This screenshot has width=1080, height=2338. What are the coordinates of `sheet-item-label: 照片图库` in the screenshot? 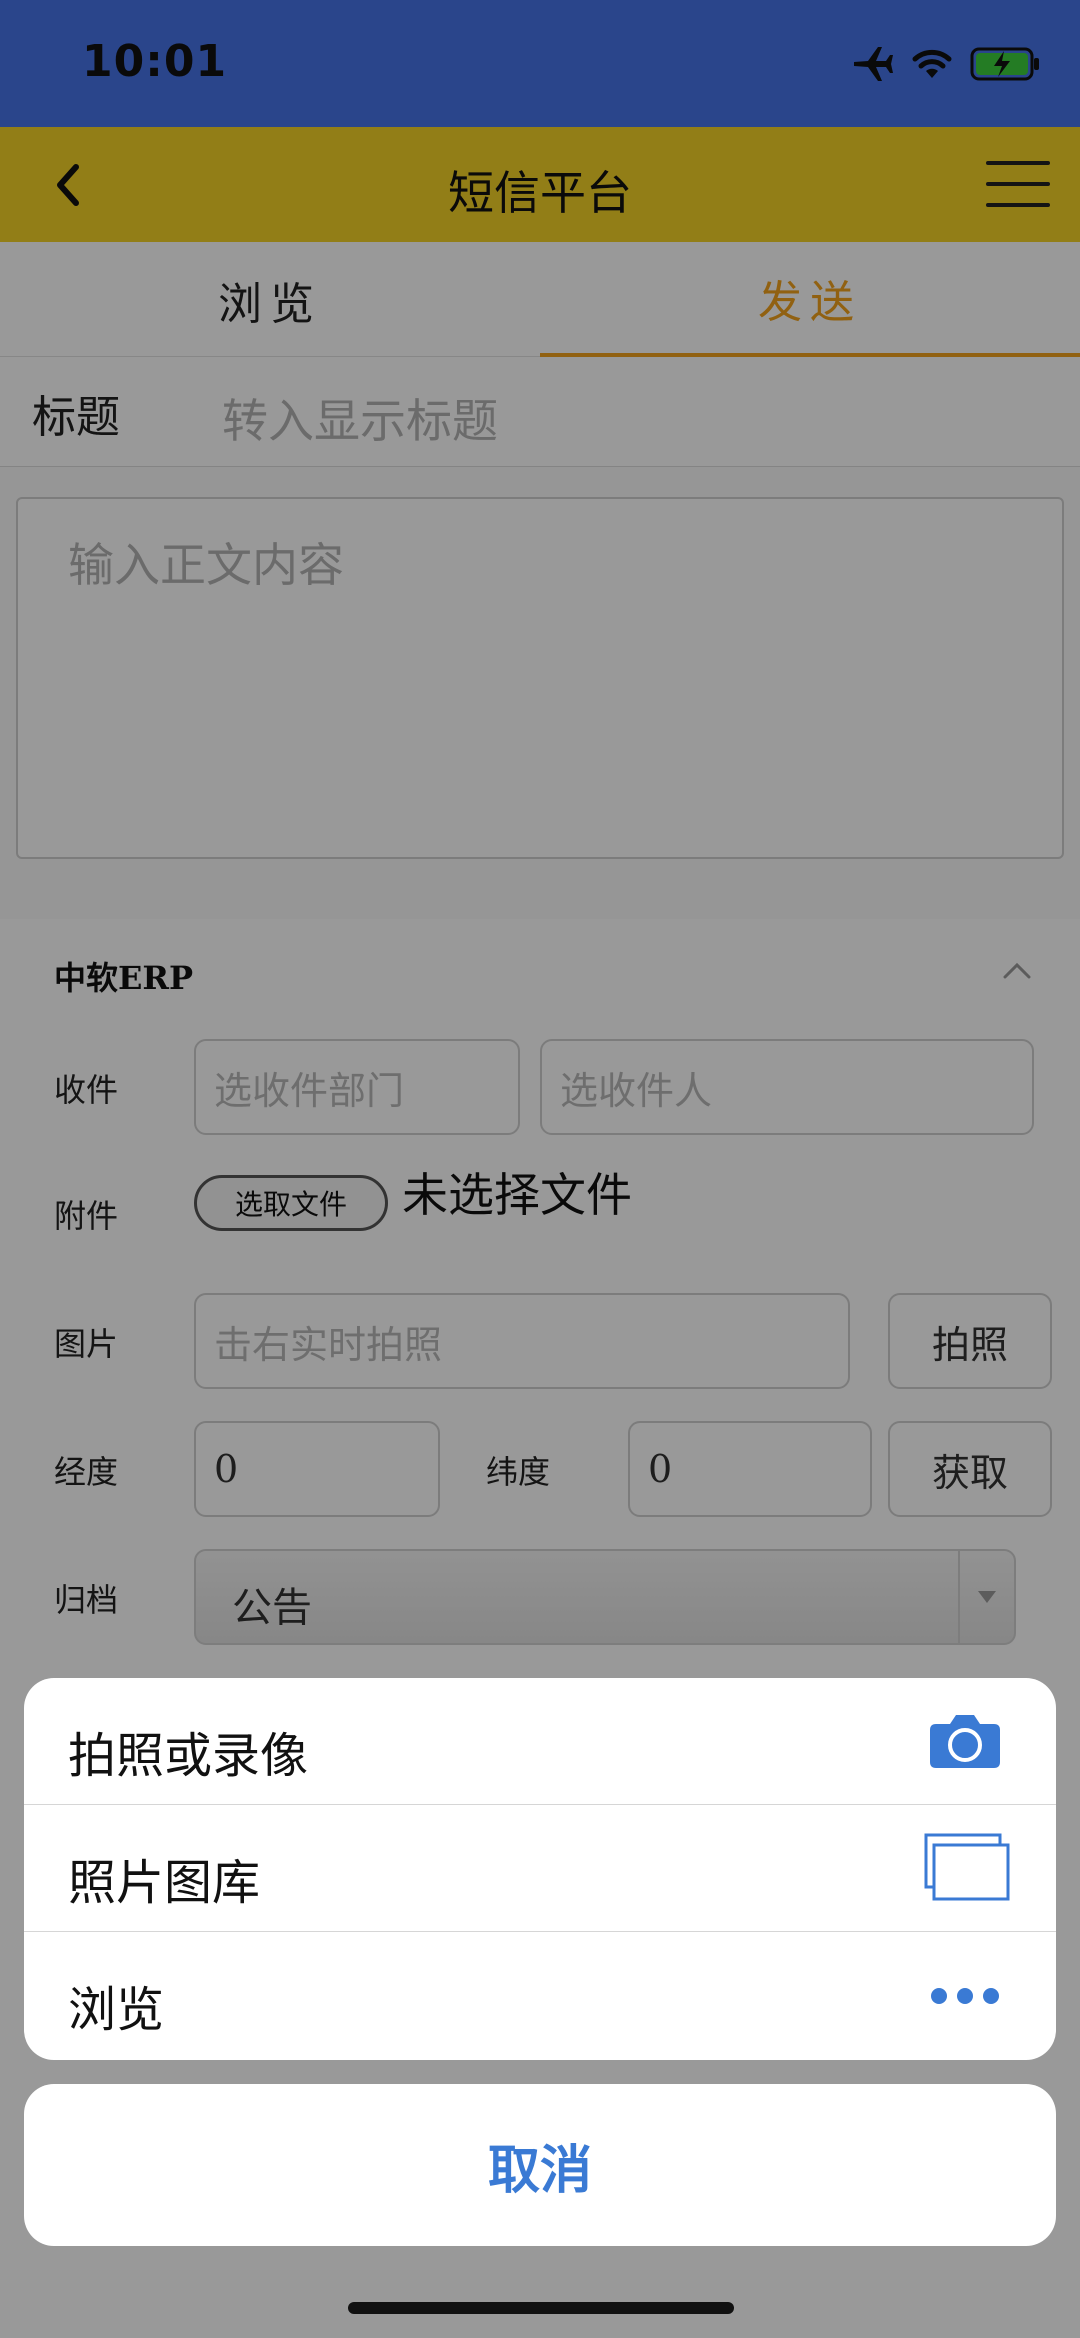 It's located at (164, 1883).